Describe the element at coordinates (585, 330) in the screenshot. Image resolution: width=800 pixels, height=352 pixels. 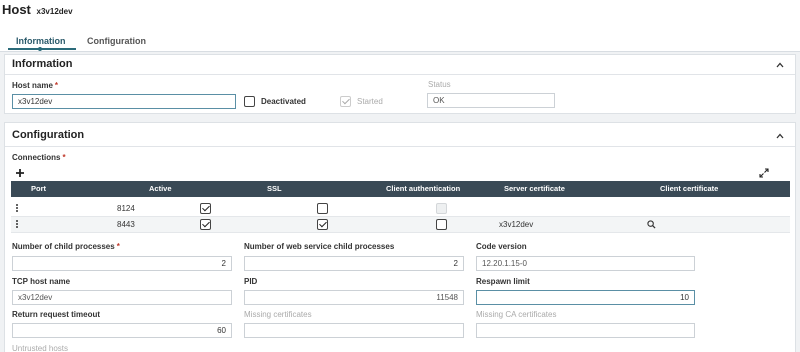
I see `missing-ca-certificates-field` at that location.